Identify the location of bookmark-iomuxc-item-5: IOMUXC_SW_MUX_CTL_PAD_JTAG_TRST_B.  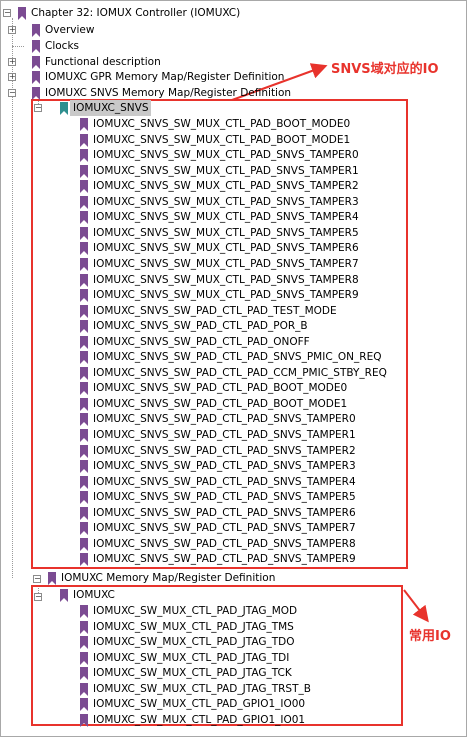
(195, 689).